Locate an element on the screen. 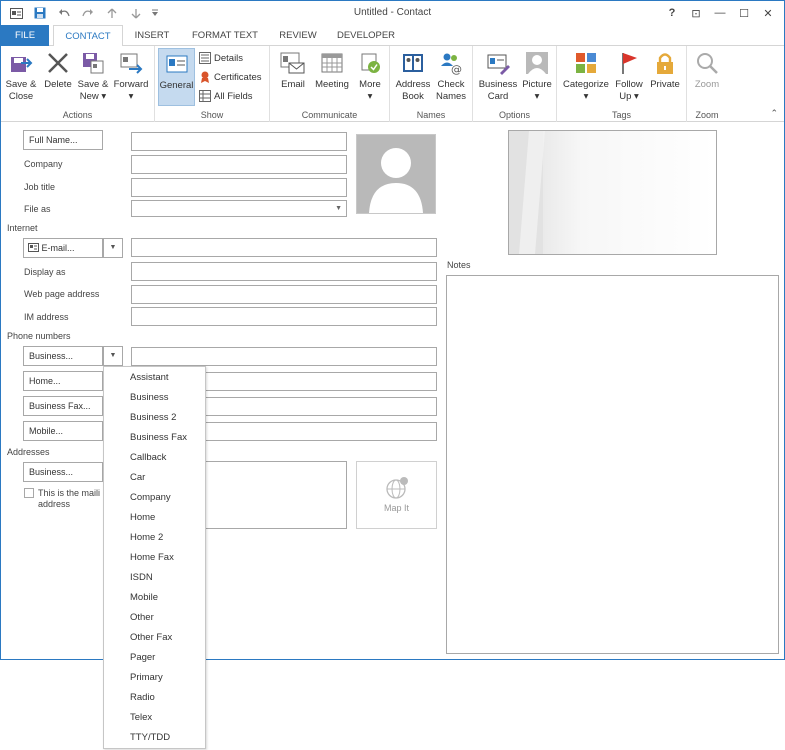  address-book-button: Address Book is located at coordinates (413, 76).